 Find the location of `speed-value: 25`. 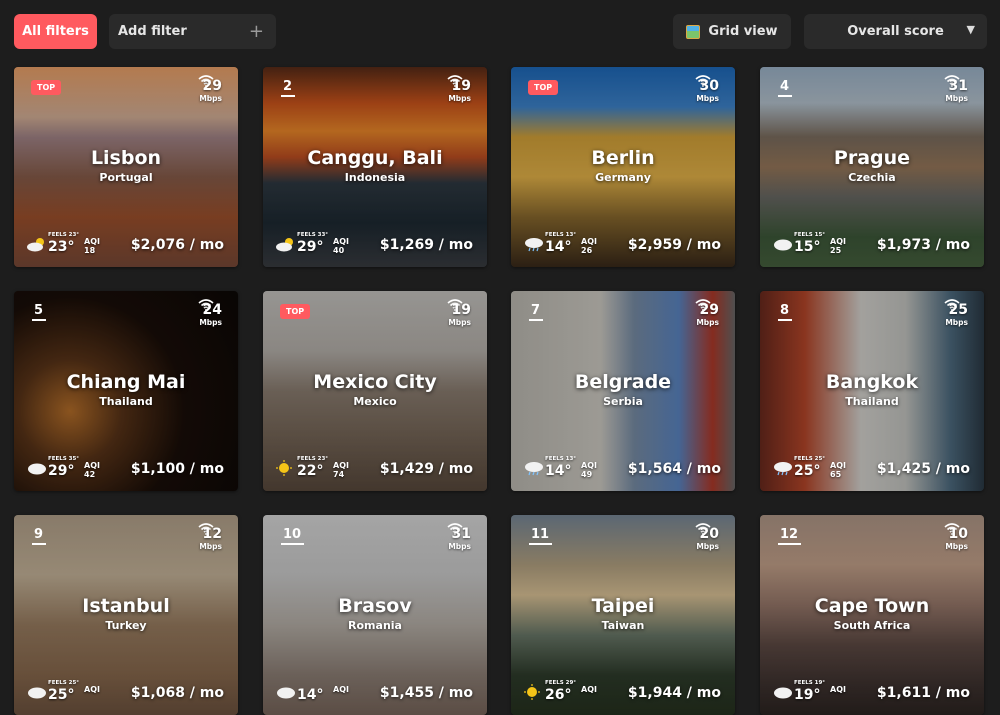

speed-value: 25 is located at coordinates (958, 310).